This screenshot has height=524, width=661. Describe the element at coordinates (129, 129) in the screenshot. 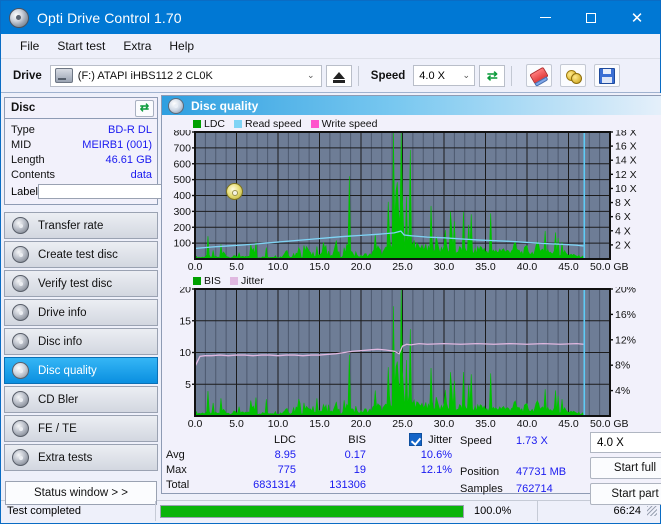

I see `disc-type-value: BD-R DL` at that location.